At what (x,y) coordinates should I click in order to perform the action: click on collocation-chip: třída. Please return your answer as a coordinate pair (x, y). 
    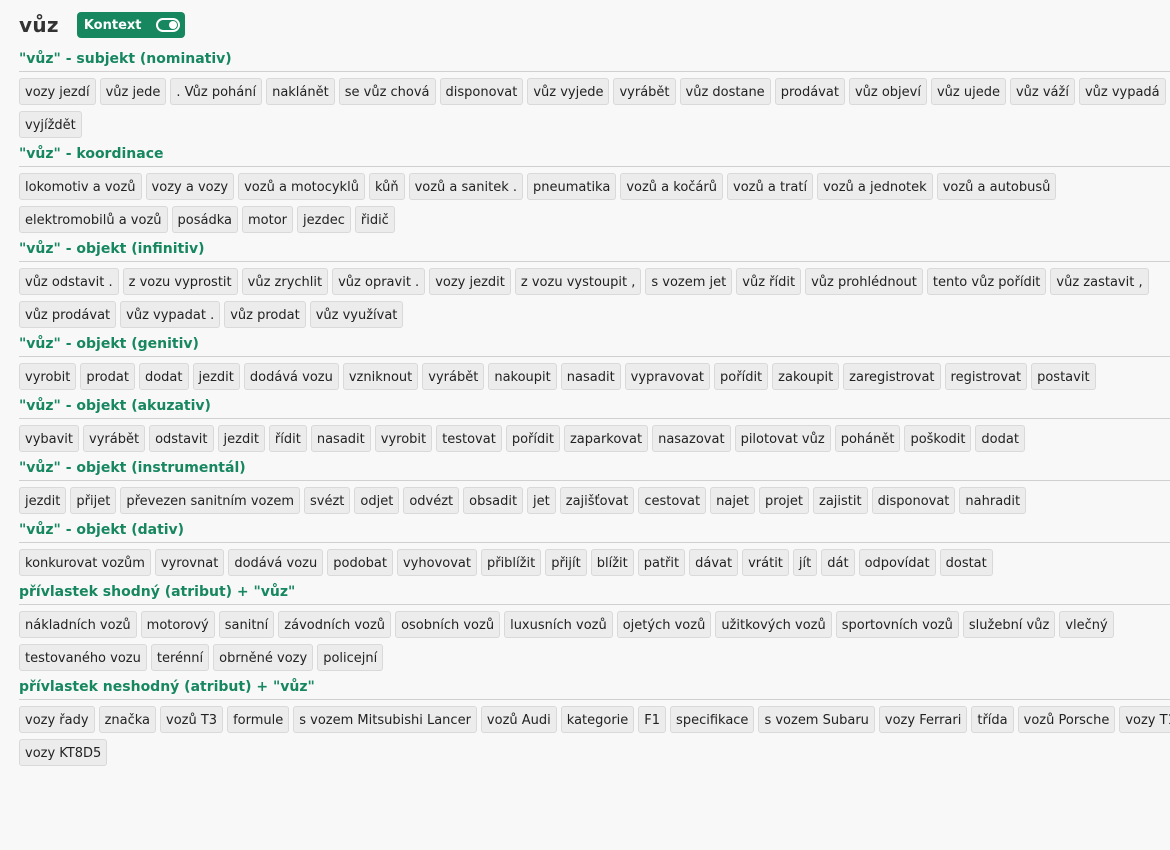
    Looking at the image, I should click on (992, 719).